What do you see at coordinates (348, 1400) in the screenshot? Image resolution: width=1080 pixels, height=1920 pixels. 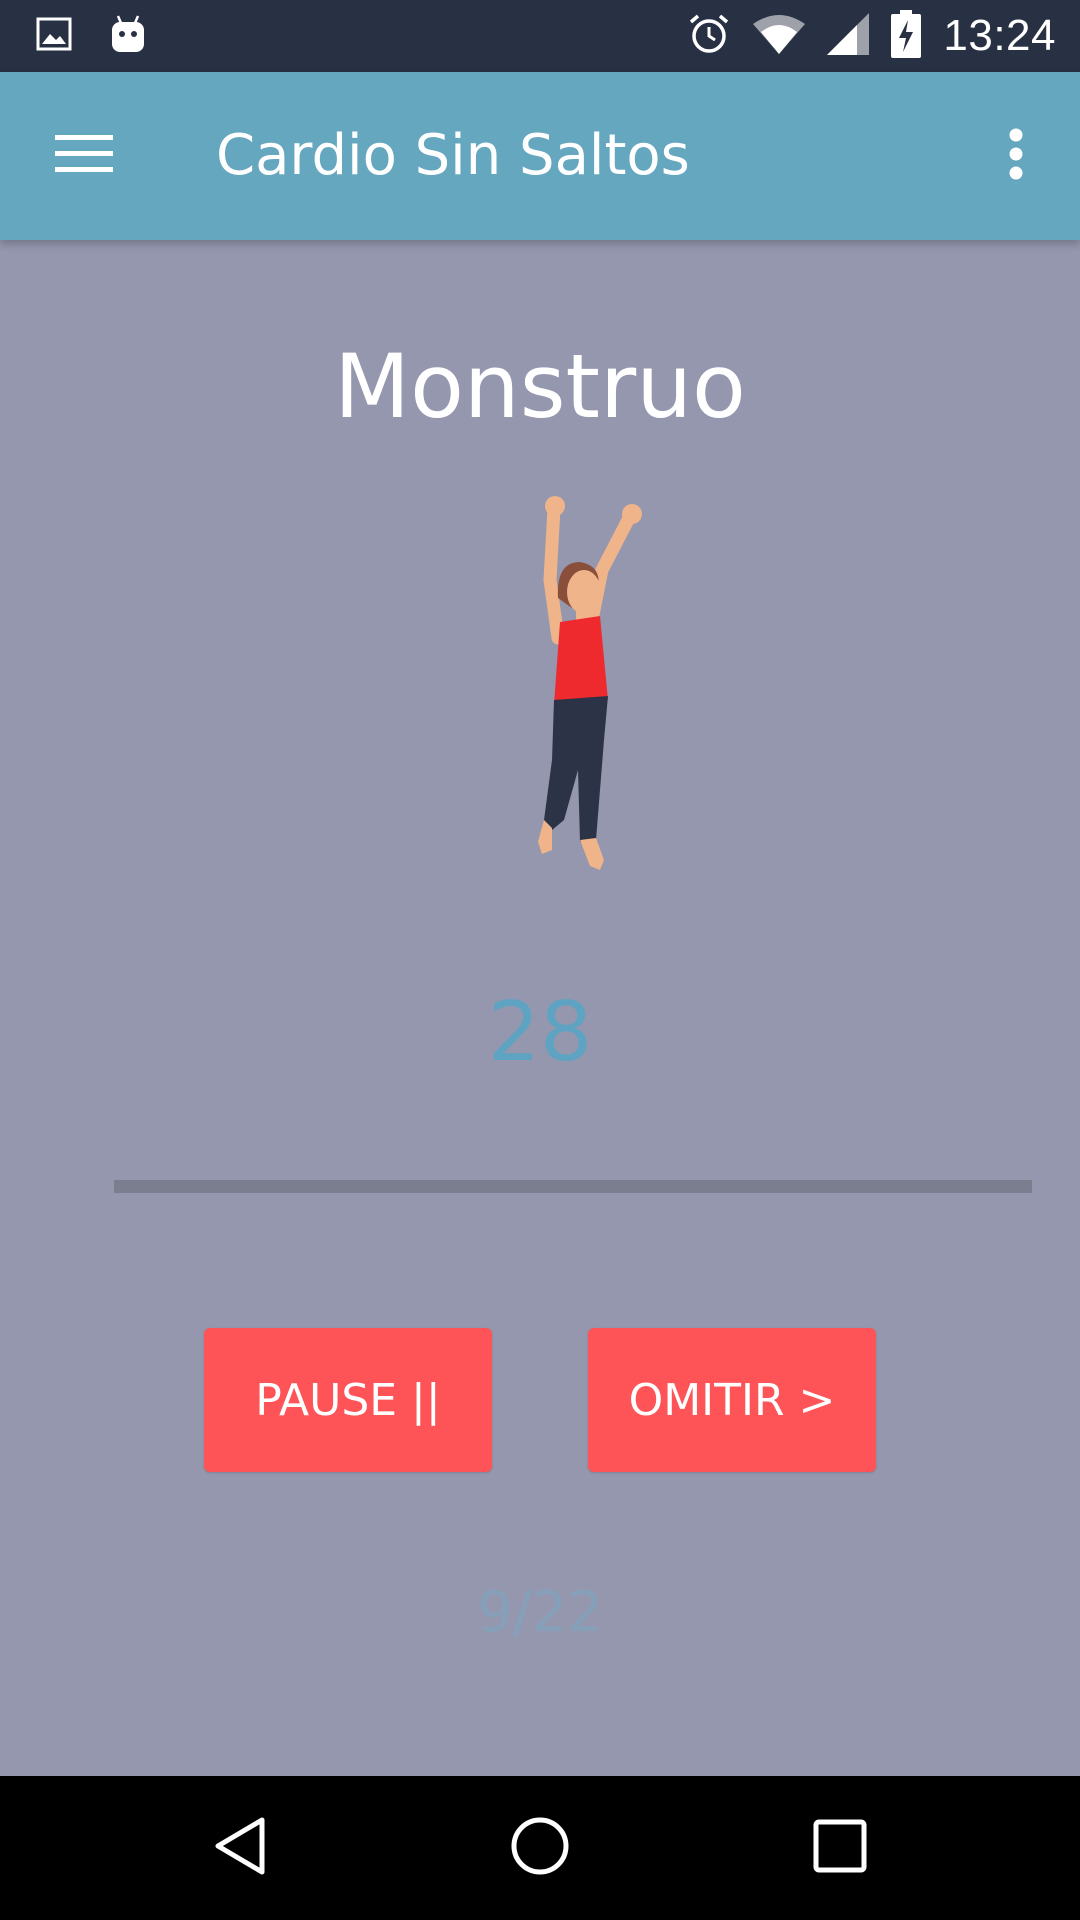 I see `pause-button: PAUSE ||` at bounding box center [348, 1400].